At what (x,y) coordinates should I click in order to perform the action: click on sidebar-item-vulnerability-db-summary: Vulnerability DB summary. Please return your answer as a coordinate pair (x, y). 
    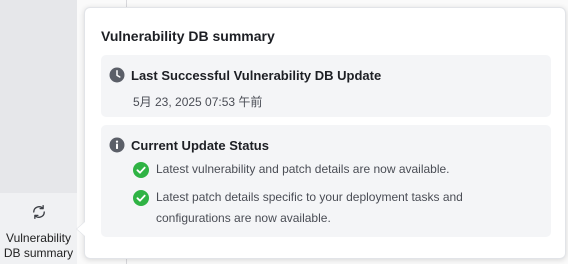
    Looking at the image, I should click on (38, 228).